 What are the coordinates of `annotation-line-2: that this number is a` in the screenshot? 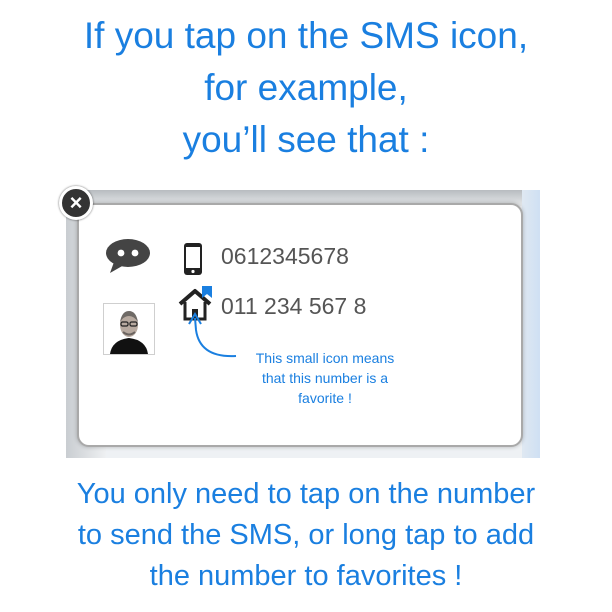 It's located at (325, 378).